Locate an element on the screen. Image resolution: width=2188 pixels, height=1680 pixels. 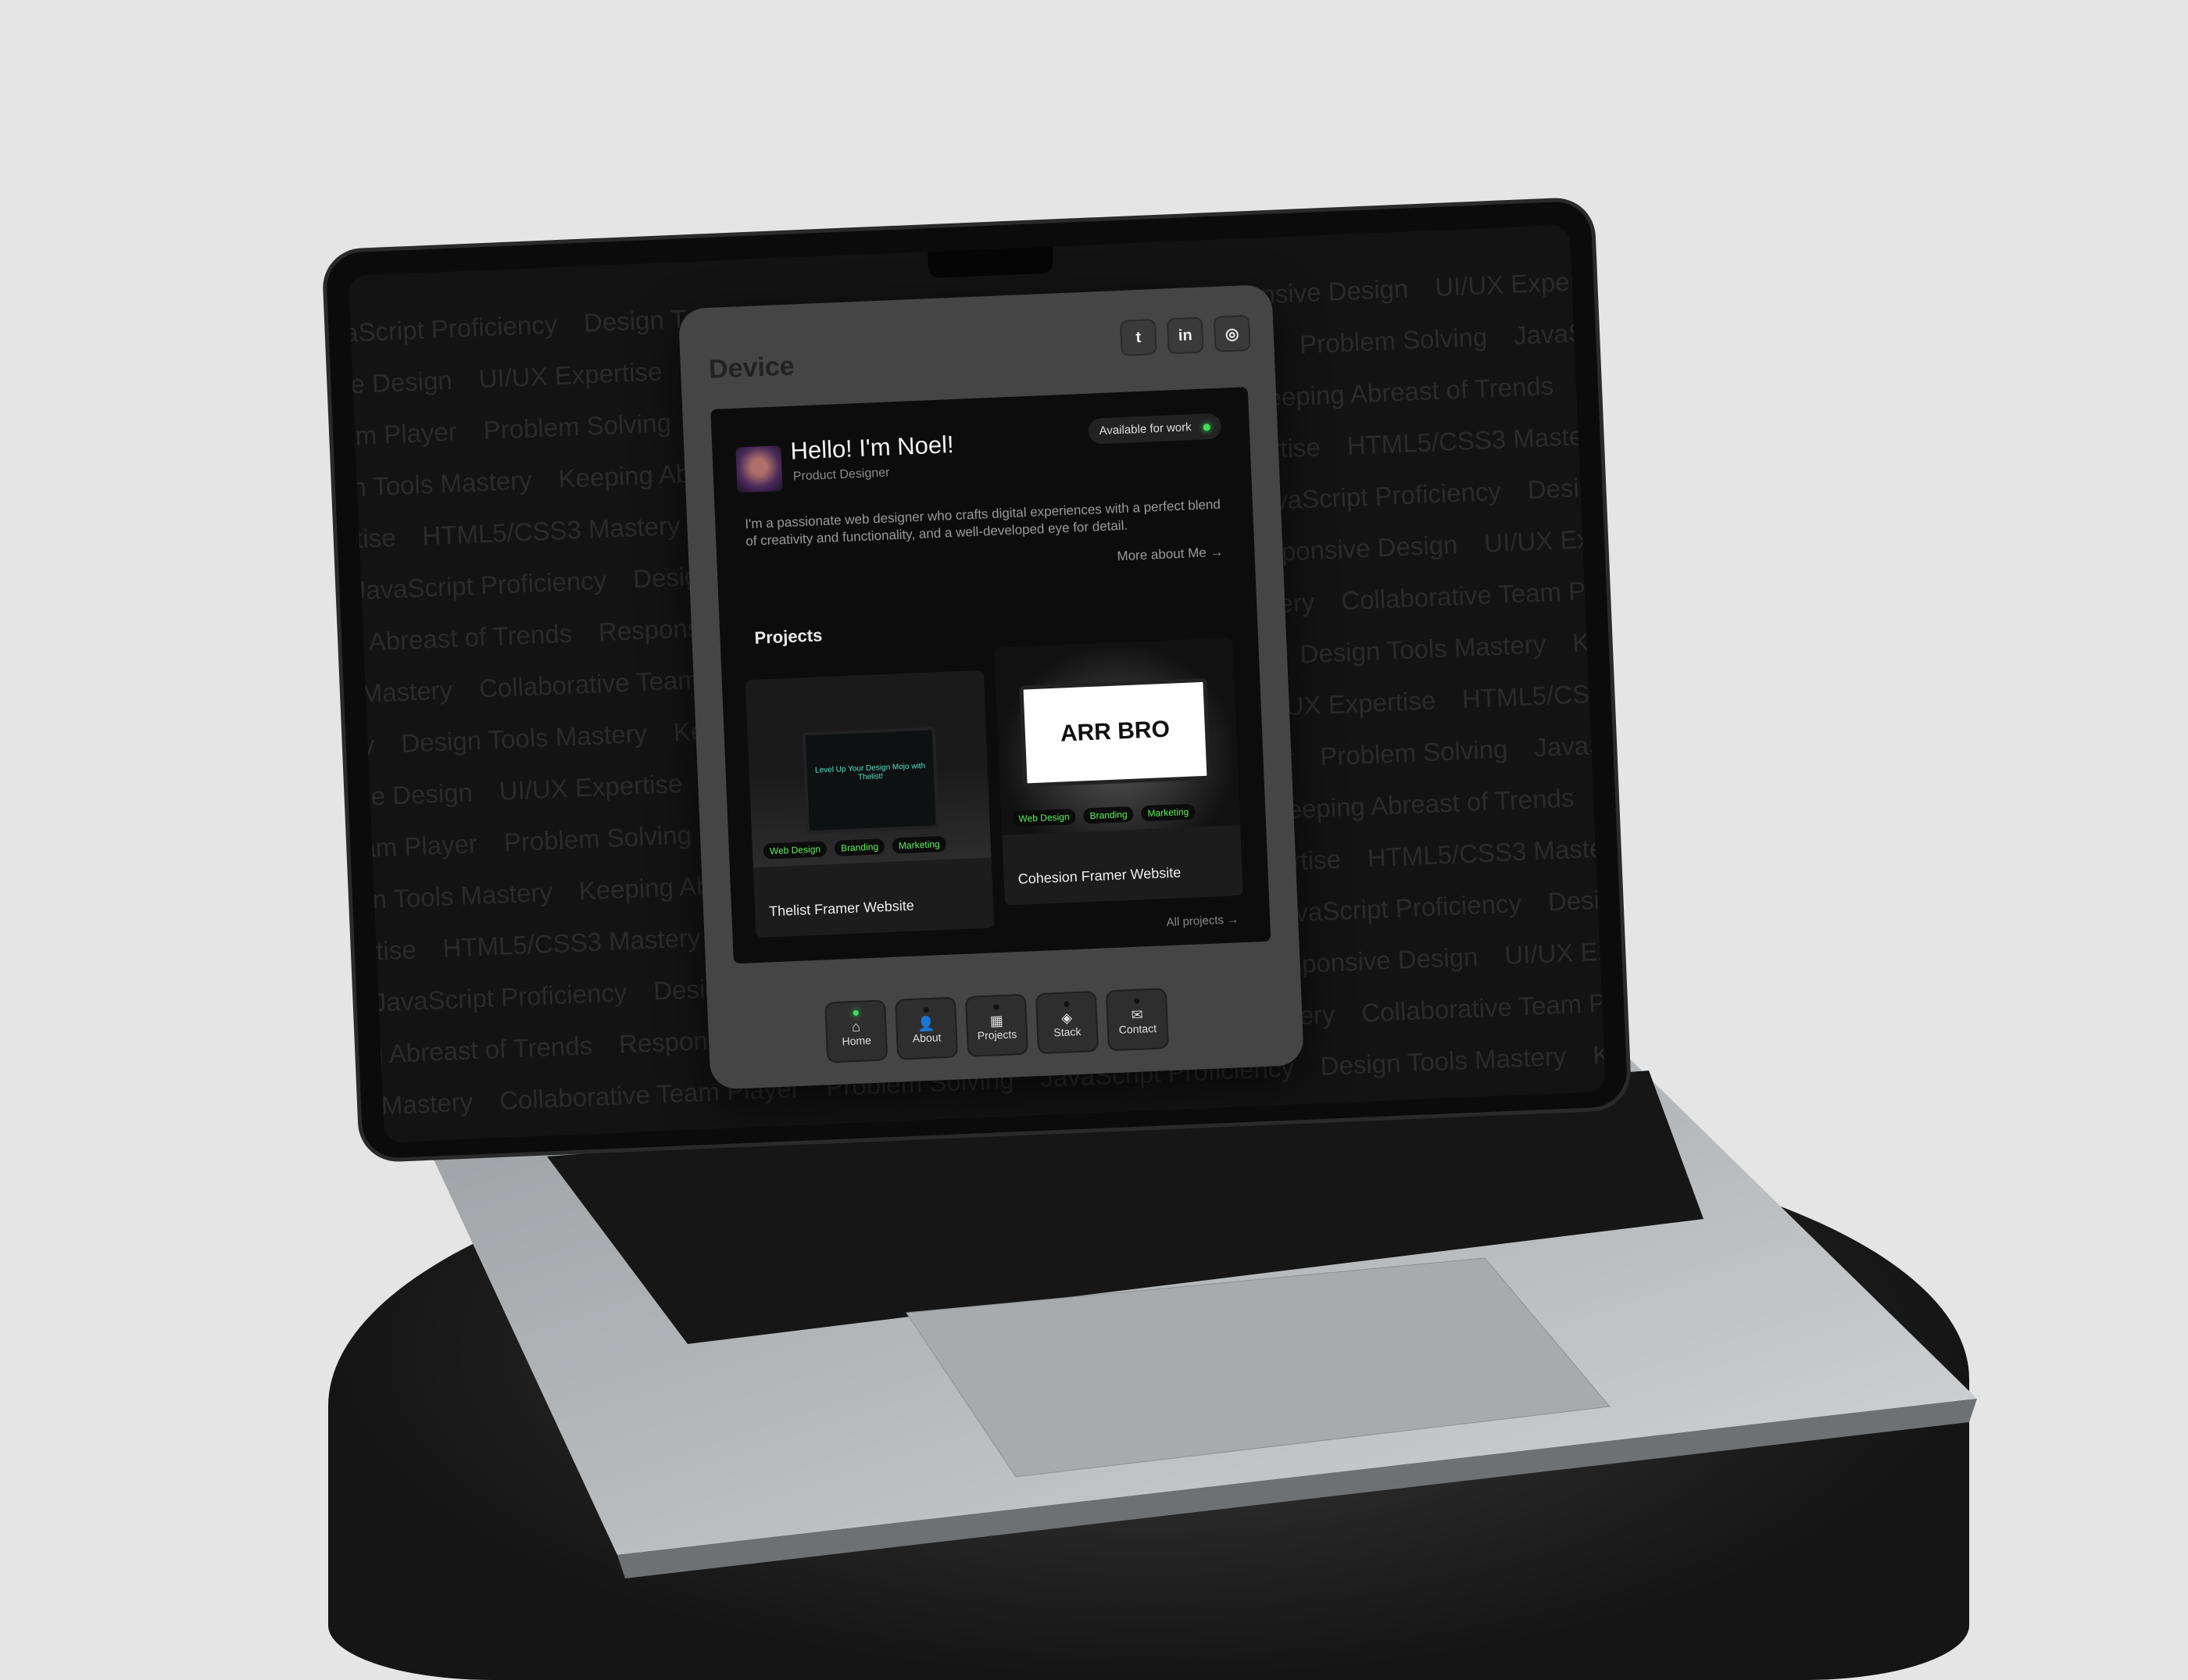
nav-label: About is located at coordinates (927, 1038).